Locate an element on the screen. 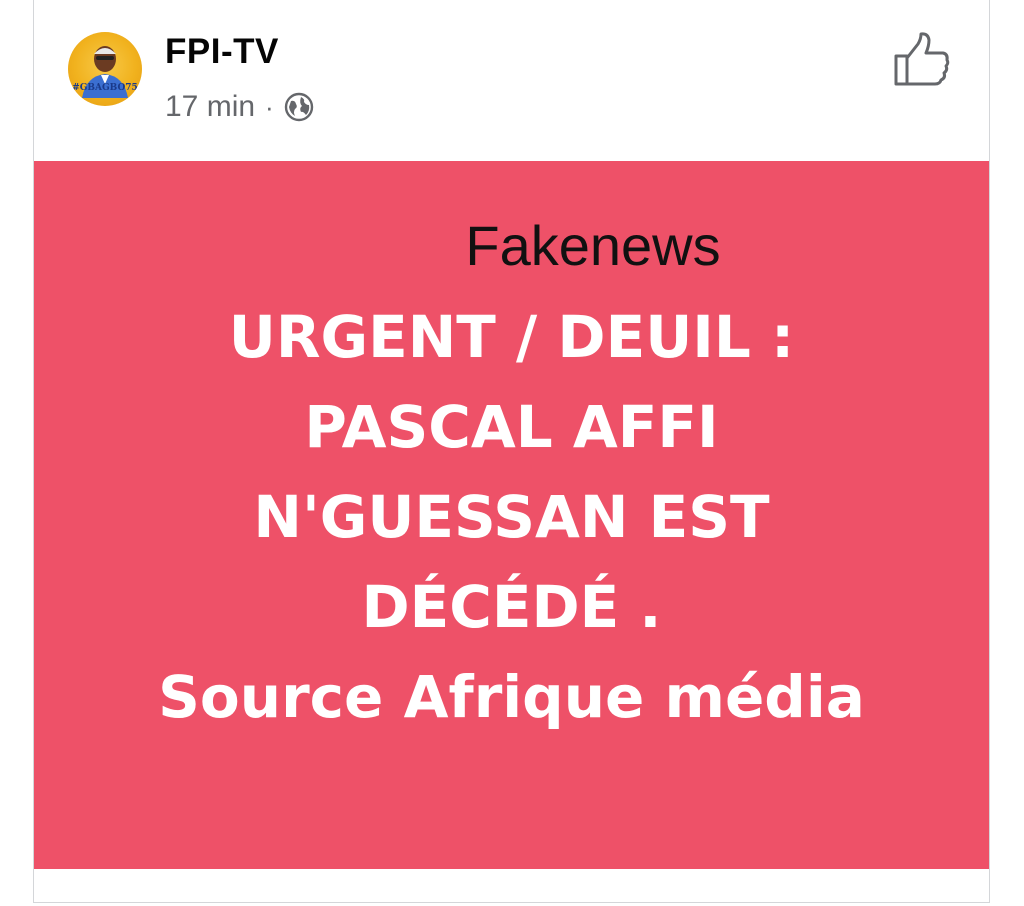  post-meta: 17 min · is located at coordinates (239, 107).